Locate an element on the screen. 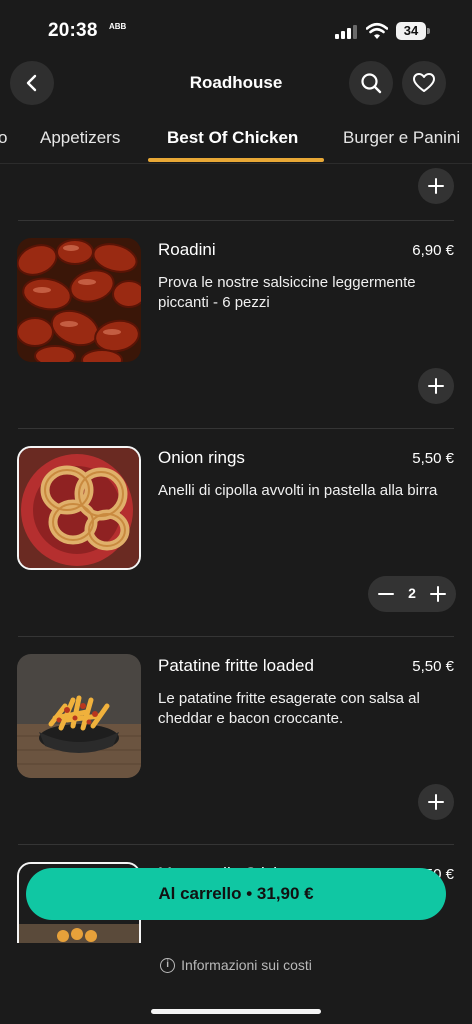 This screenshot has width=472, height=1024. search-icon is located at coordinates (371, 83).